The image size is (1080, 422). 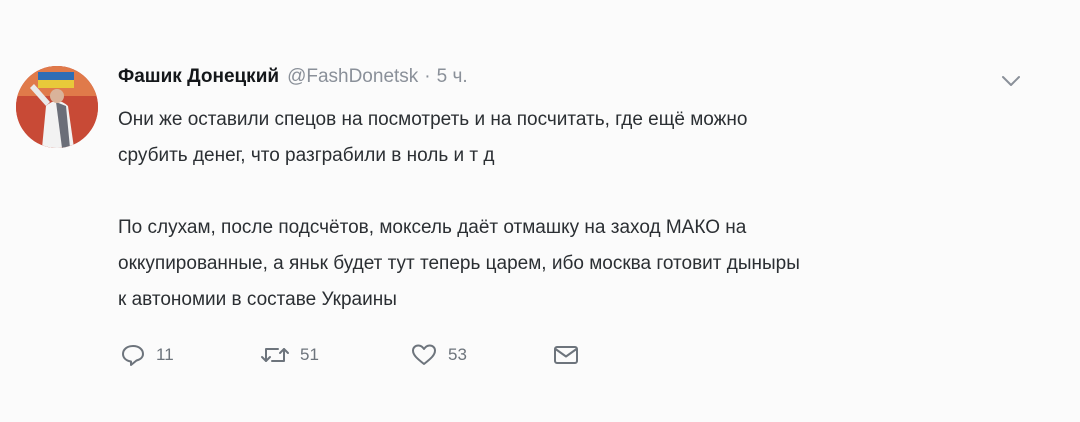 What do you see at coordinates (275, 355) in the screenshot?
I see `retweet-icon` at bounding box center [275, 355].